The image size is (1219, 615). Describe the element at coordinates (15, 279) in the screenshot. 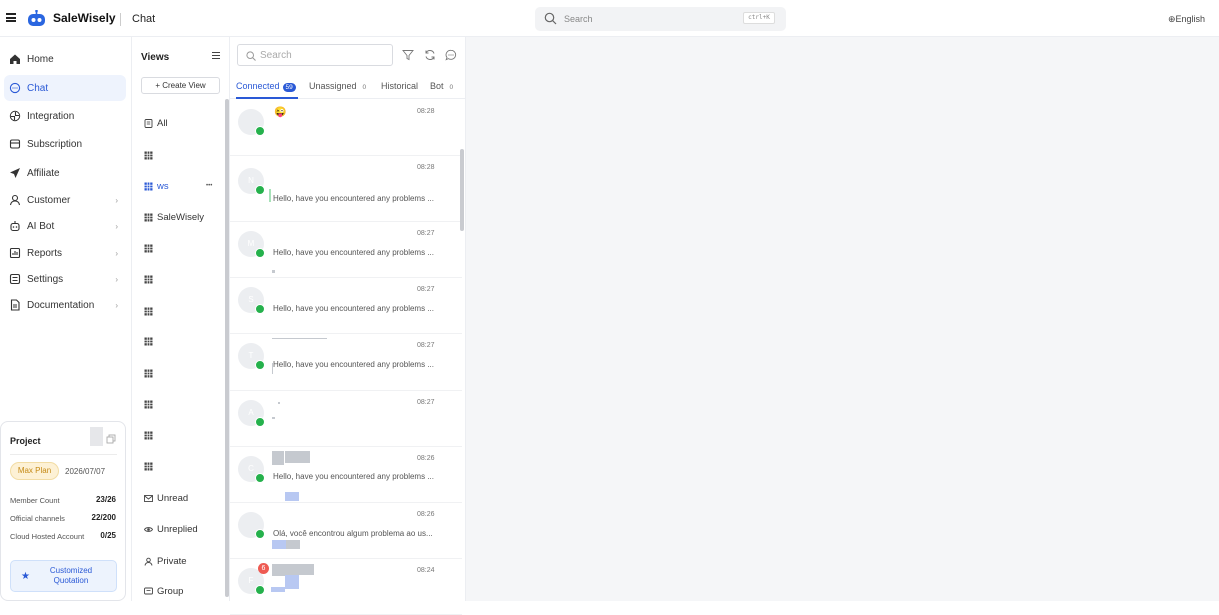

I see `settings-icon` at that location.